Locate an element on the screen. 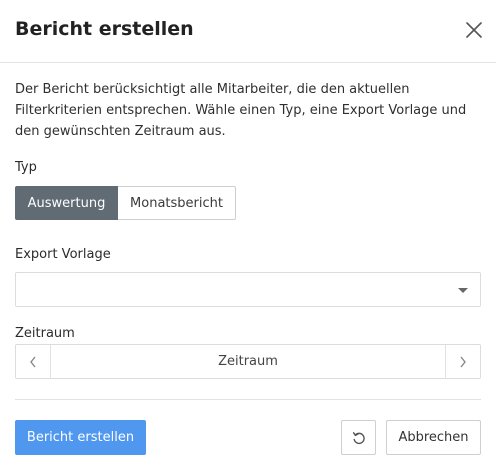 This screenshot has height=470, width=496. type-selector: Auswertung Monatsbericht is located at coordinates (125, 203).